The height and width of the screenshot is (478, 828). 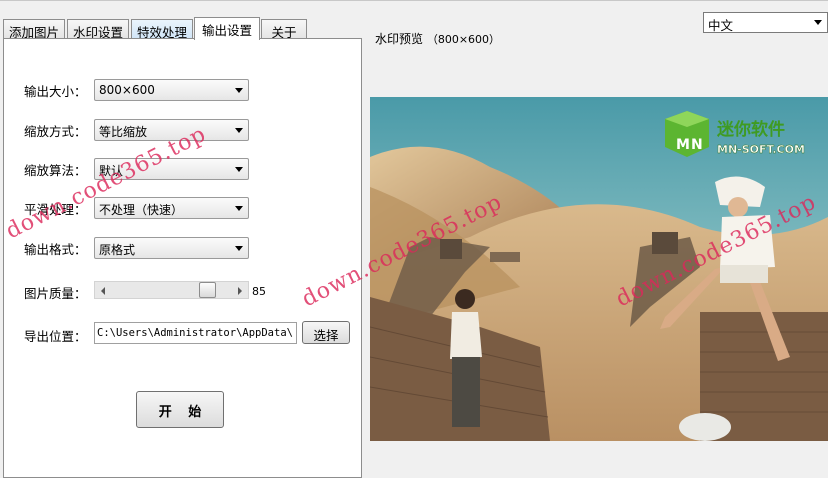 What do you see at coordinates (195, 333) in the screenshot?
I see `export-path-field: C:\Users\Administrator\AppData\` at bounding box center [195, 333].